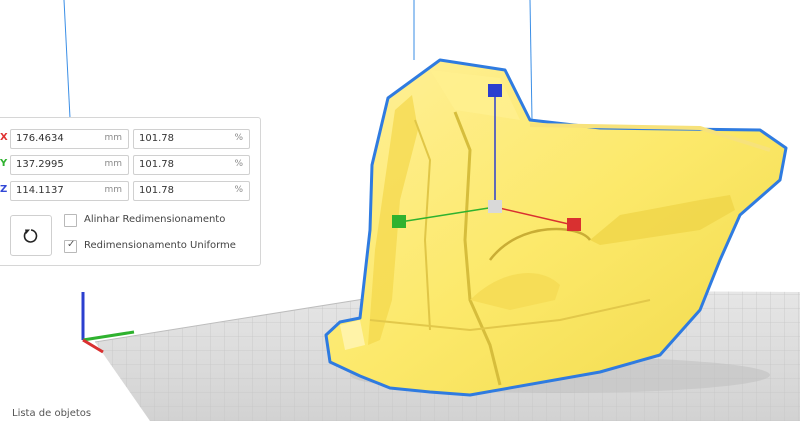 The width and height of the screenshot is (800, 421). What do you see at coordinates (4, 163) in the screenshot?
I see `axis-y-label: Y` at bounding box center [4, 163].